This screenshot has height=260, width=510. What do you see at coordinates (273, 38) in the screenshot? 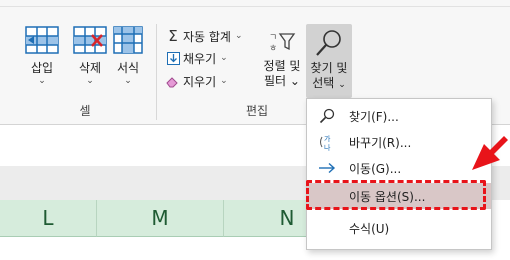
I see `svg-text: ㄱ` at bounding box center [273, 38].